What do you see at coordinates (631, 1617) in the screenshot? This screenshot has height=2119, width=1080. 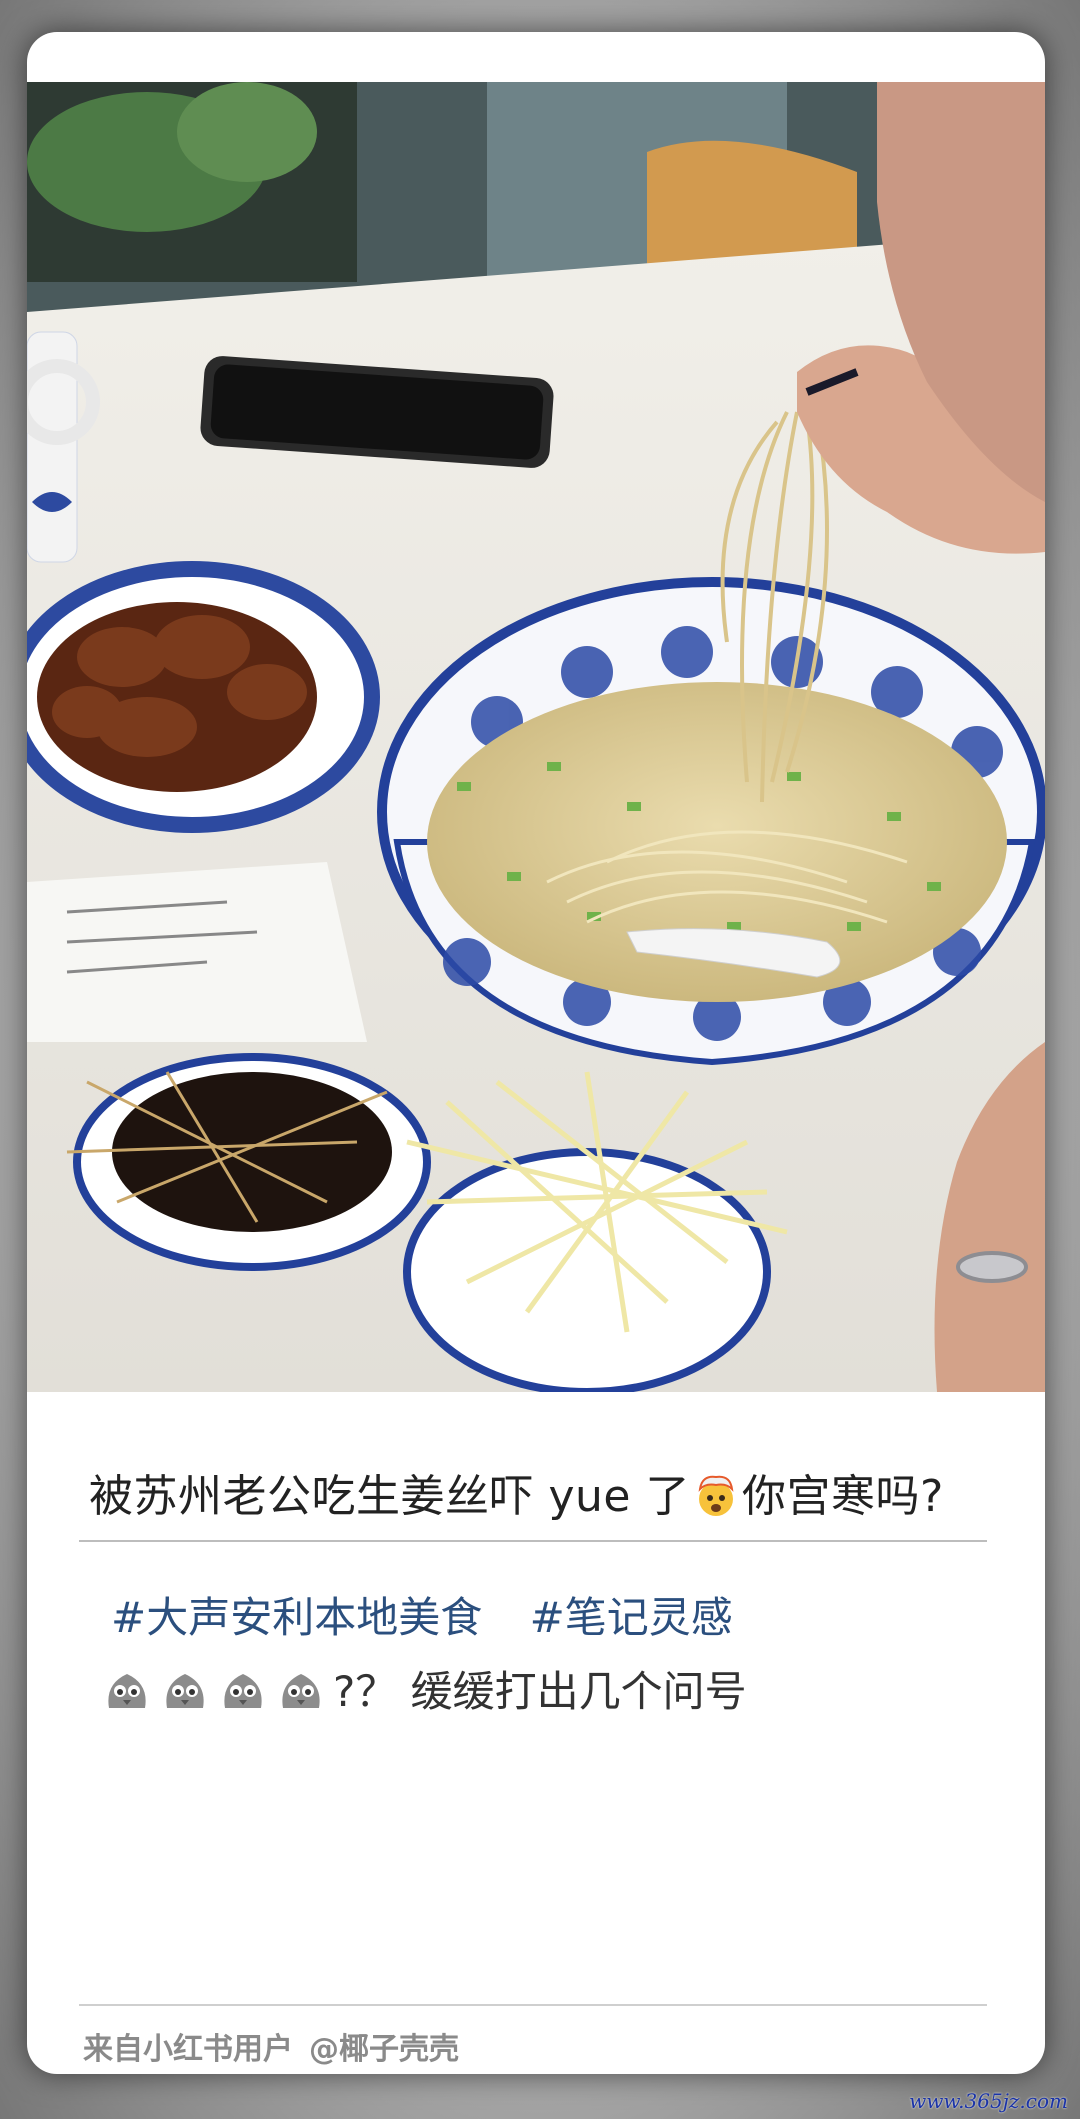 I see `hashtag-link: #笔记灵感` at bounding box center [631, 1617].